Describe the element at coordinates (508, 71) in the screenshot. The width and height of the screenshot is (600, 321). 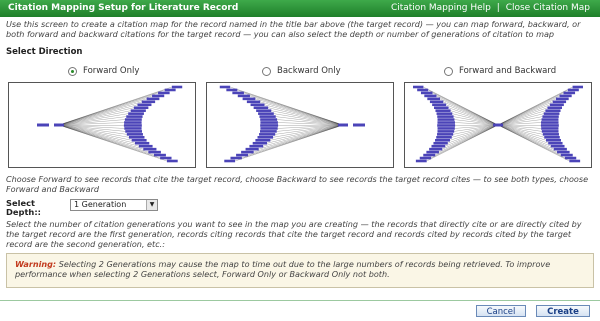
I see `both-label: Forward and Backward` at that location.